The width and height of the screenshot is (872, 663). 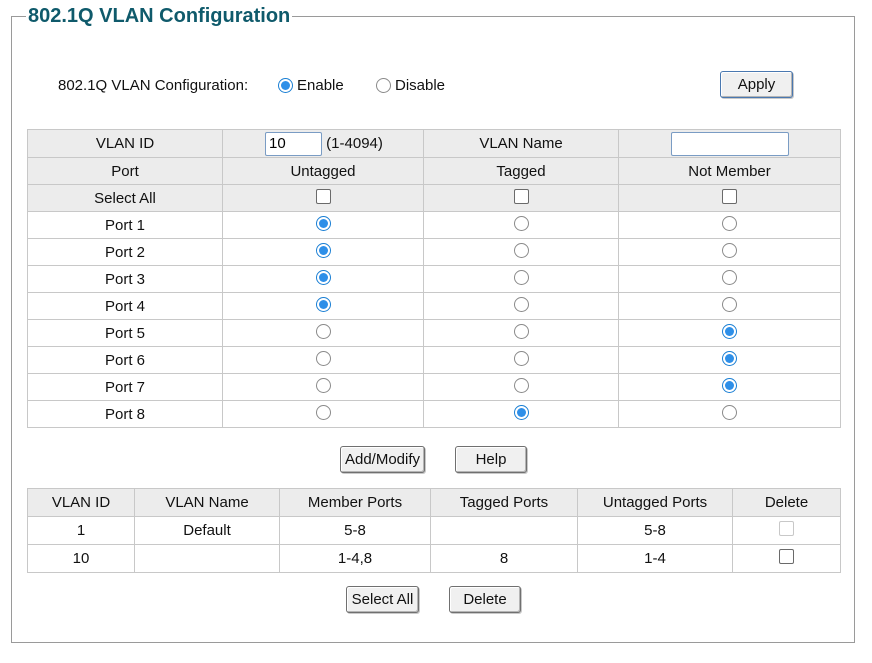 I want to click on table-row: Port 8, so click(x=434, y=414).